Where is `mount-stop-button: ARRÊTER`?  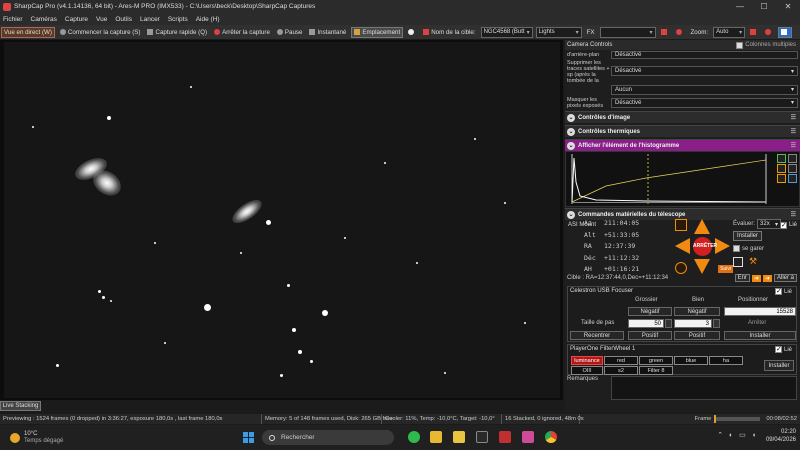
mount-stop-button: ARRÊTER is located at coordinates (705, 246).